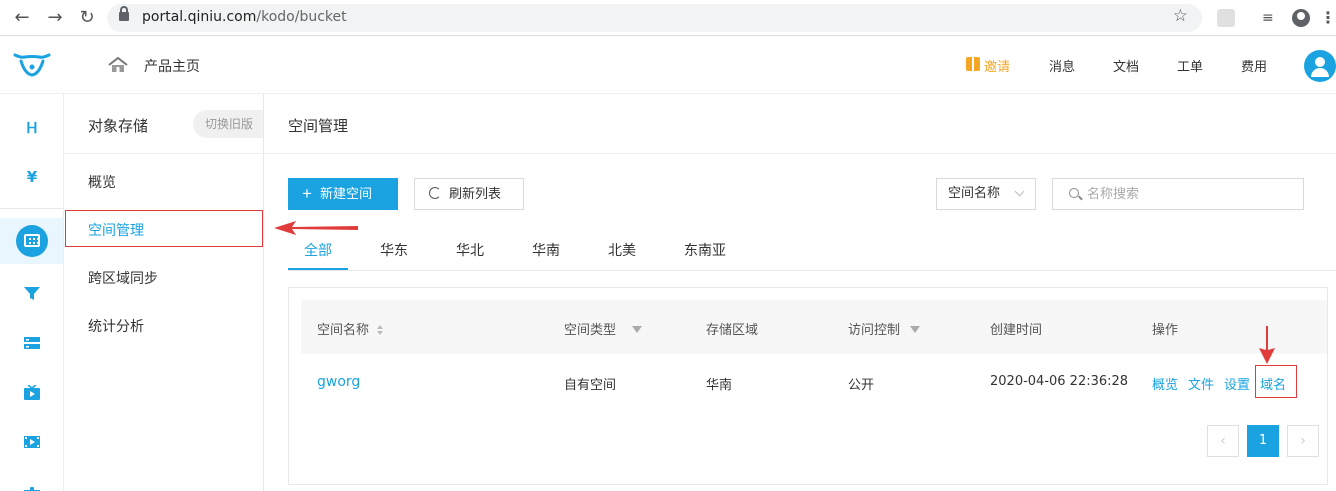 This screenshot has width=1336, height=491. Describe the element at coordinates (861, 385) in the screenshot. I see `bucket-access: 公开` at that location.